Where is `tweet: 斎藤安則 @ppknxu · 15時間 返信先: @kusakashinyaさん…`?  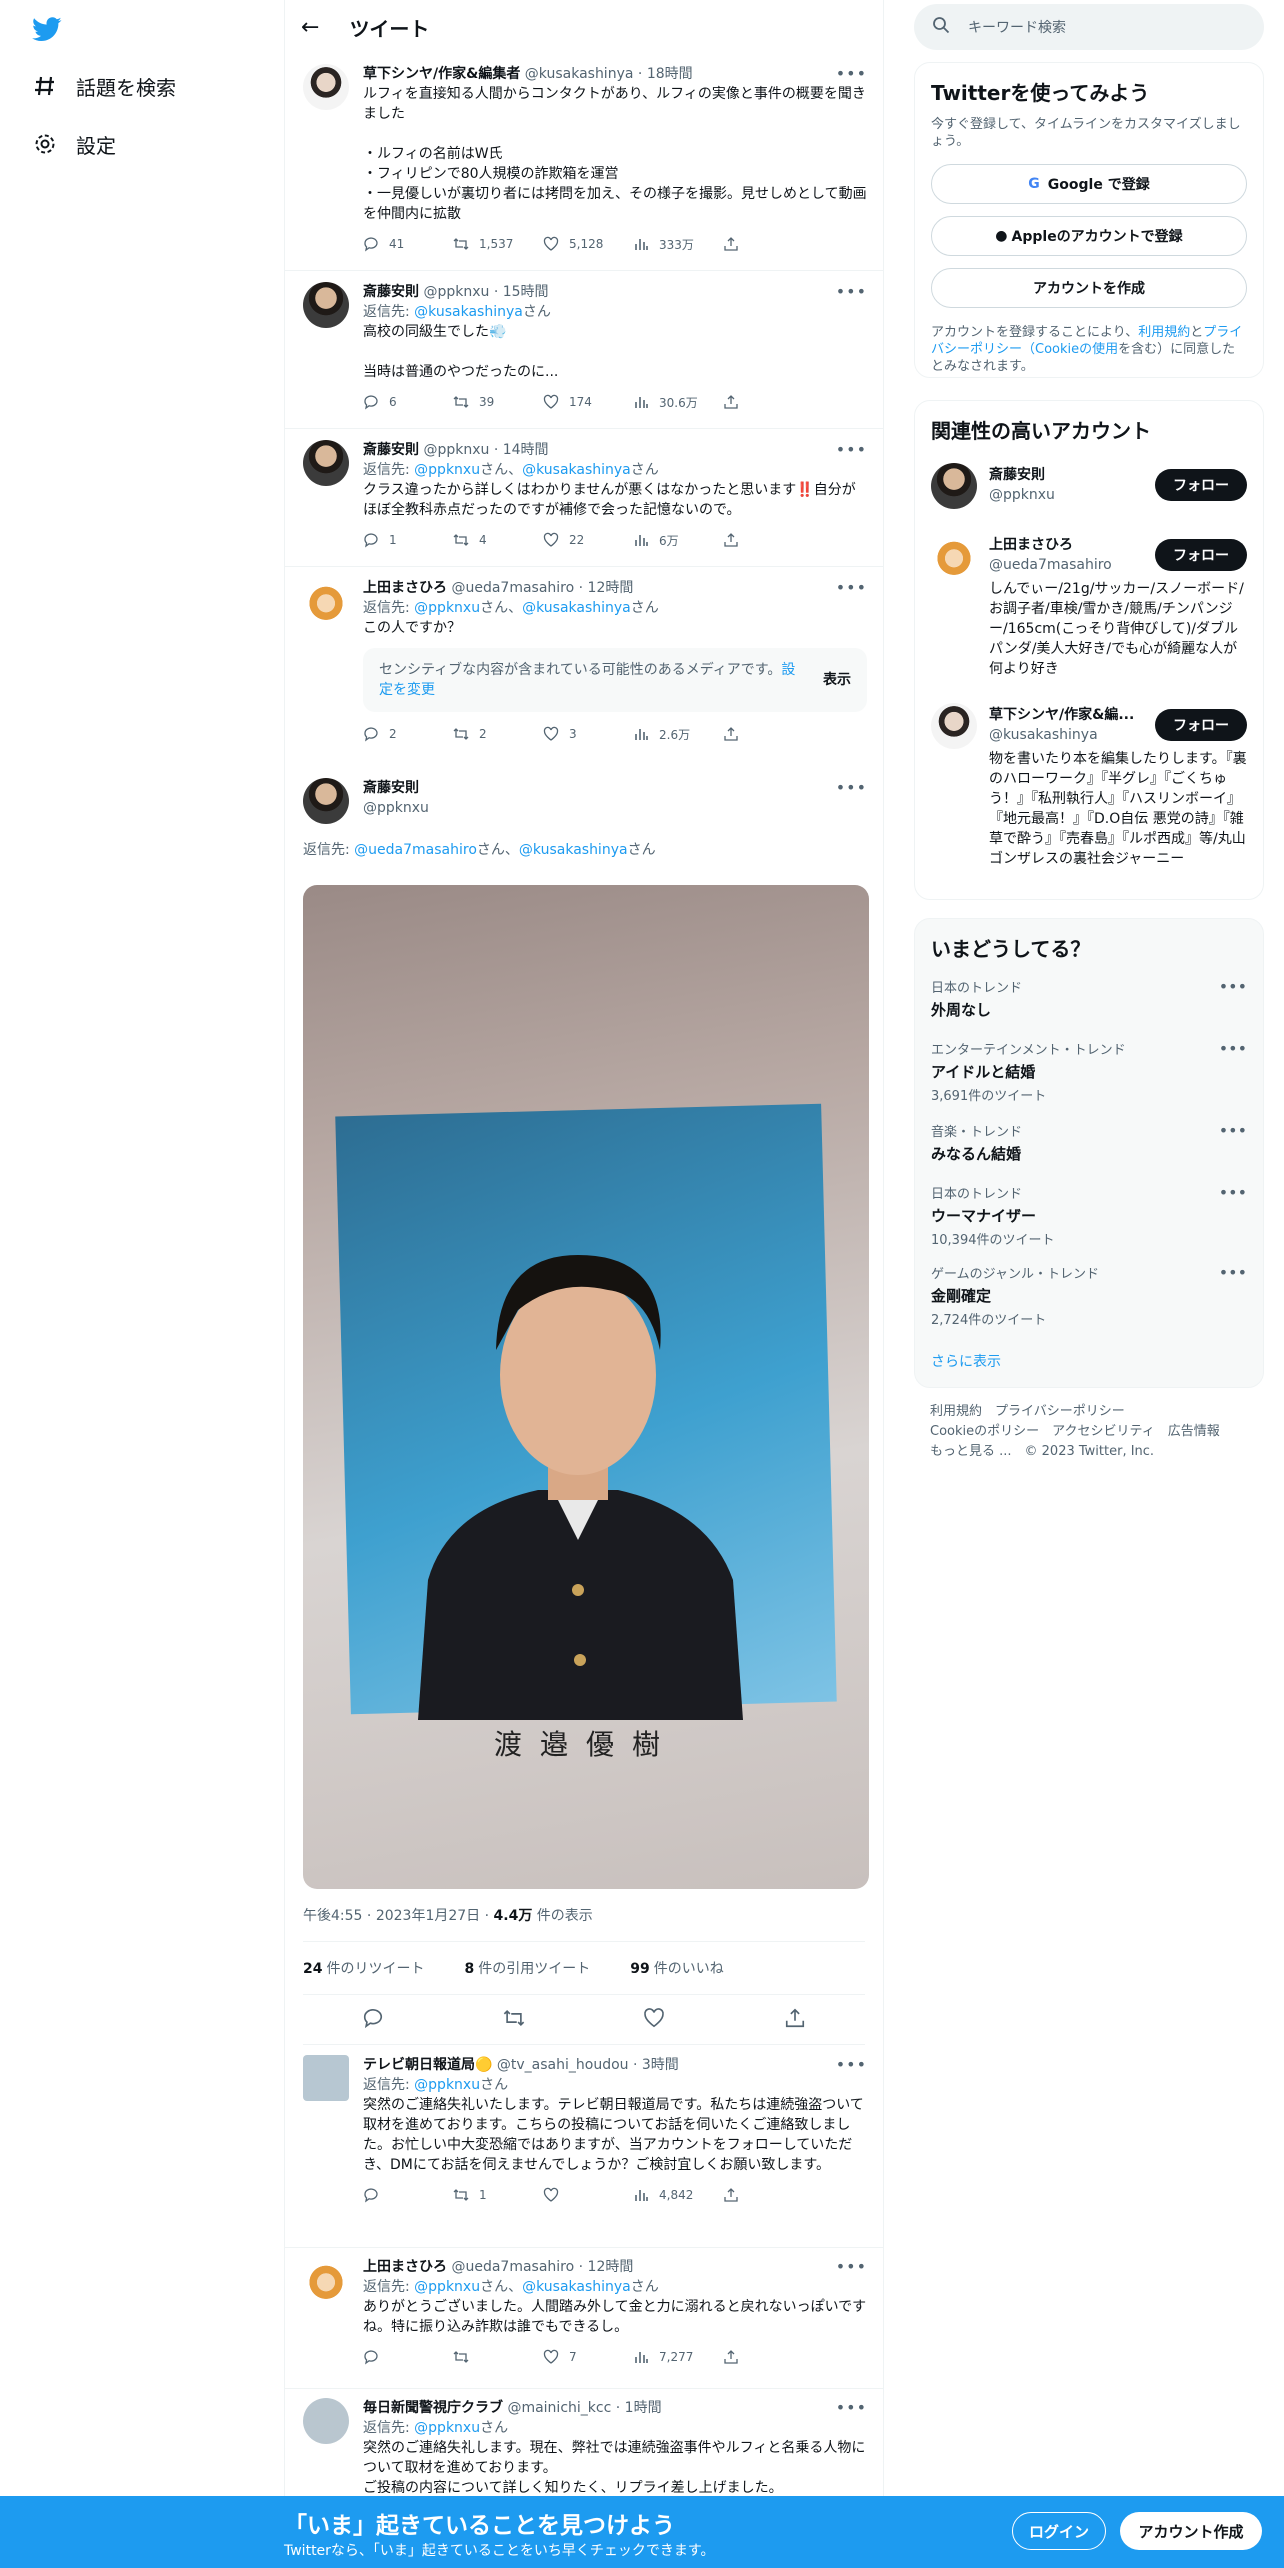 tweet: 斎藤安則 @ppknxu · 15時間 返信先: @kusakashinyaさん… is located at coordinates (615, 347).